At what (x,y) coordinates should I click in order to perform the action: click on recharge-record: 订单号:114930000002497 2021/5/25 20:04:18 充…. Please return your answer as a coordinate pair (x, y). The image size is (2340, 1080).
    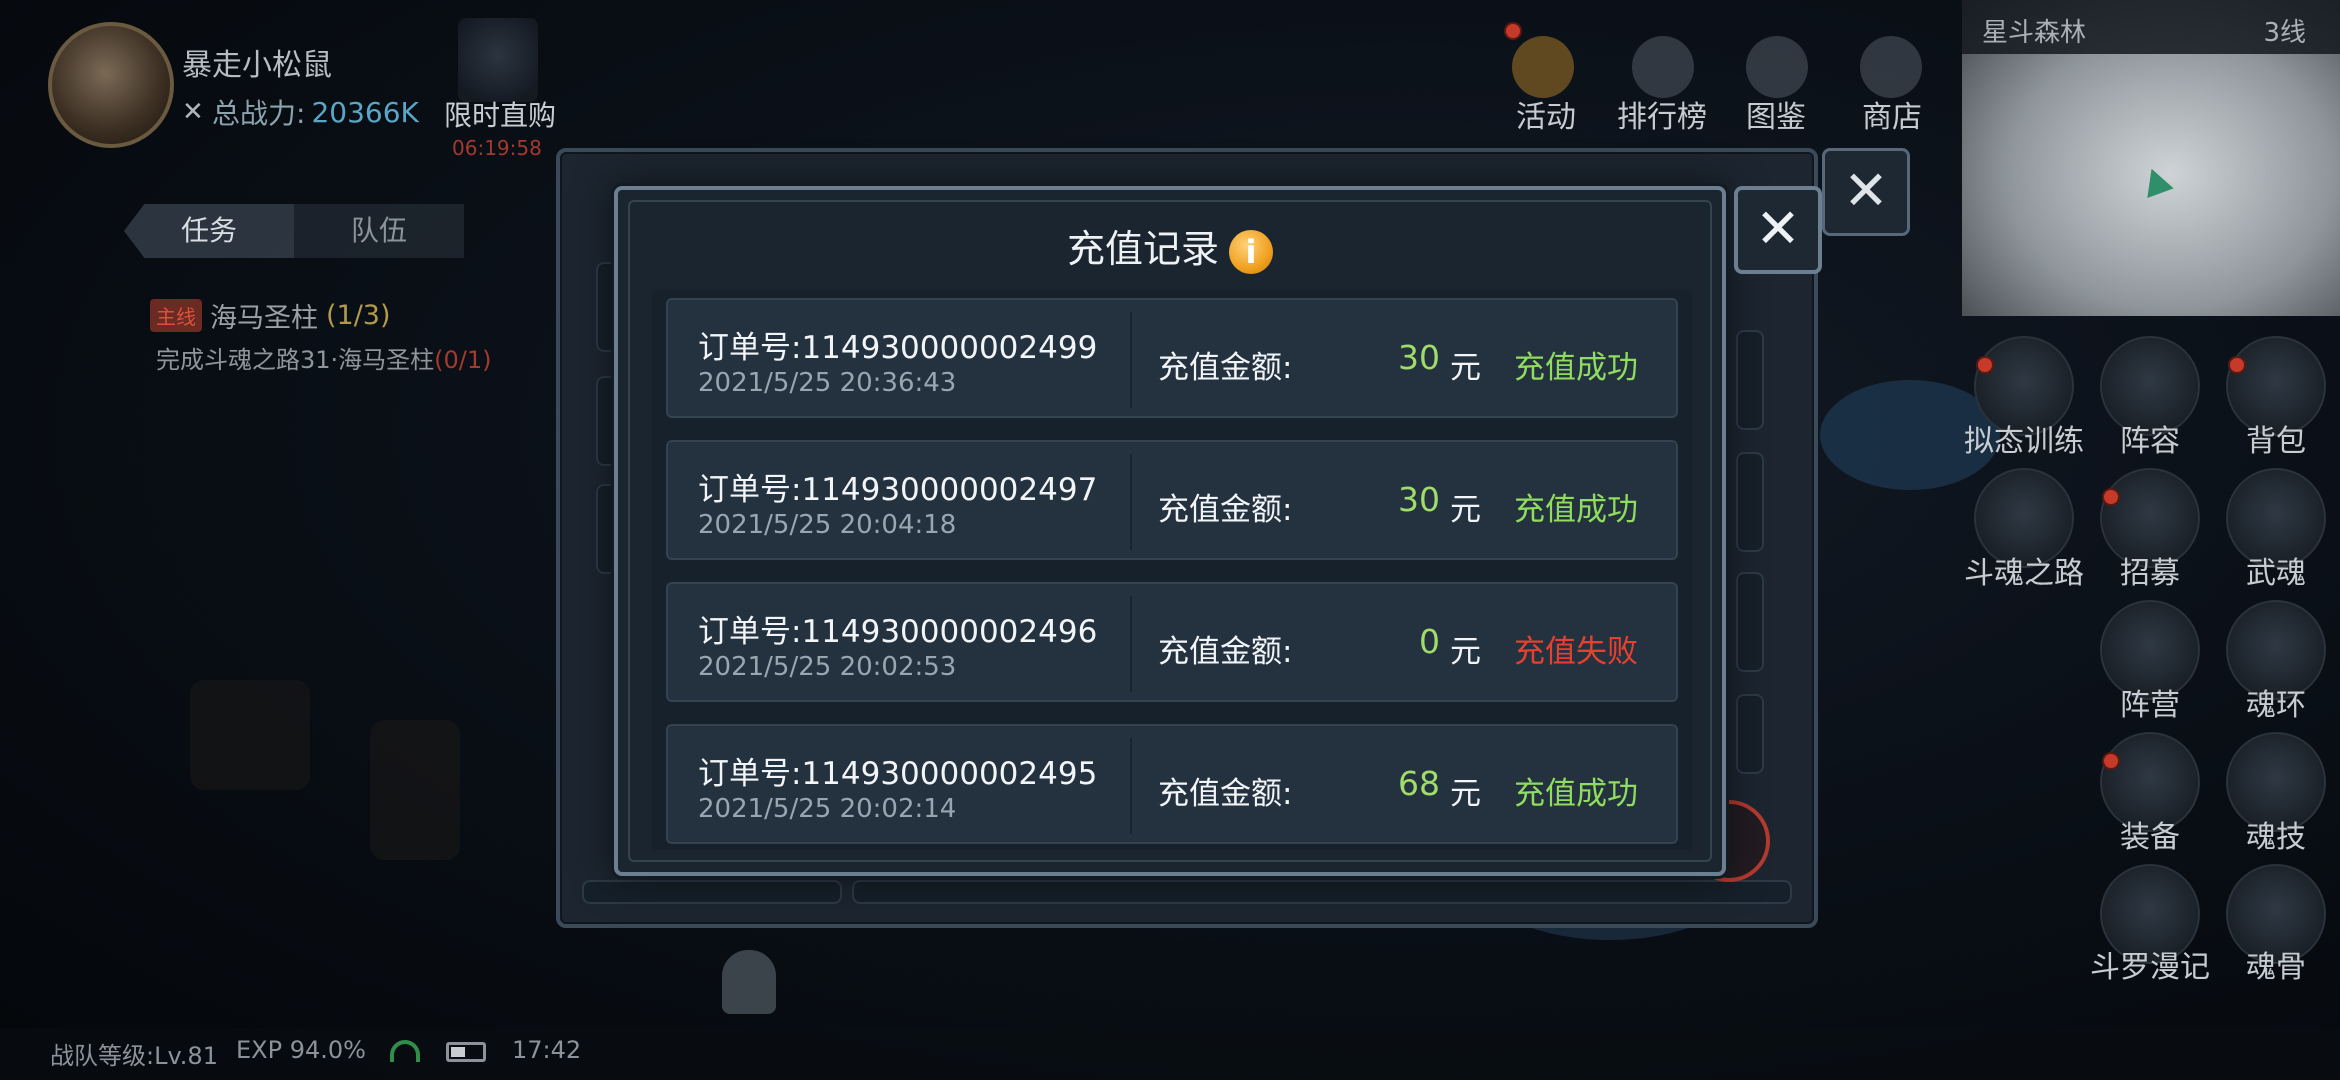
    Looking at the image, I should click on (1172, 500).